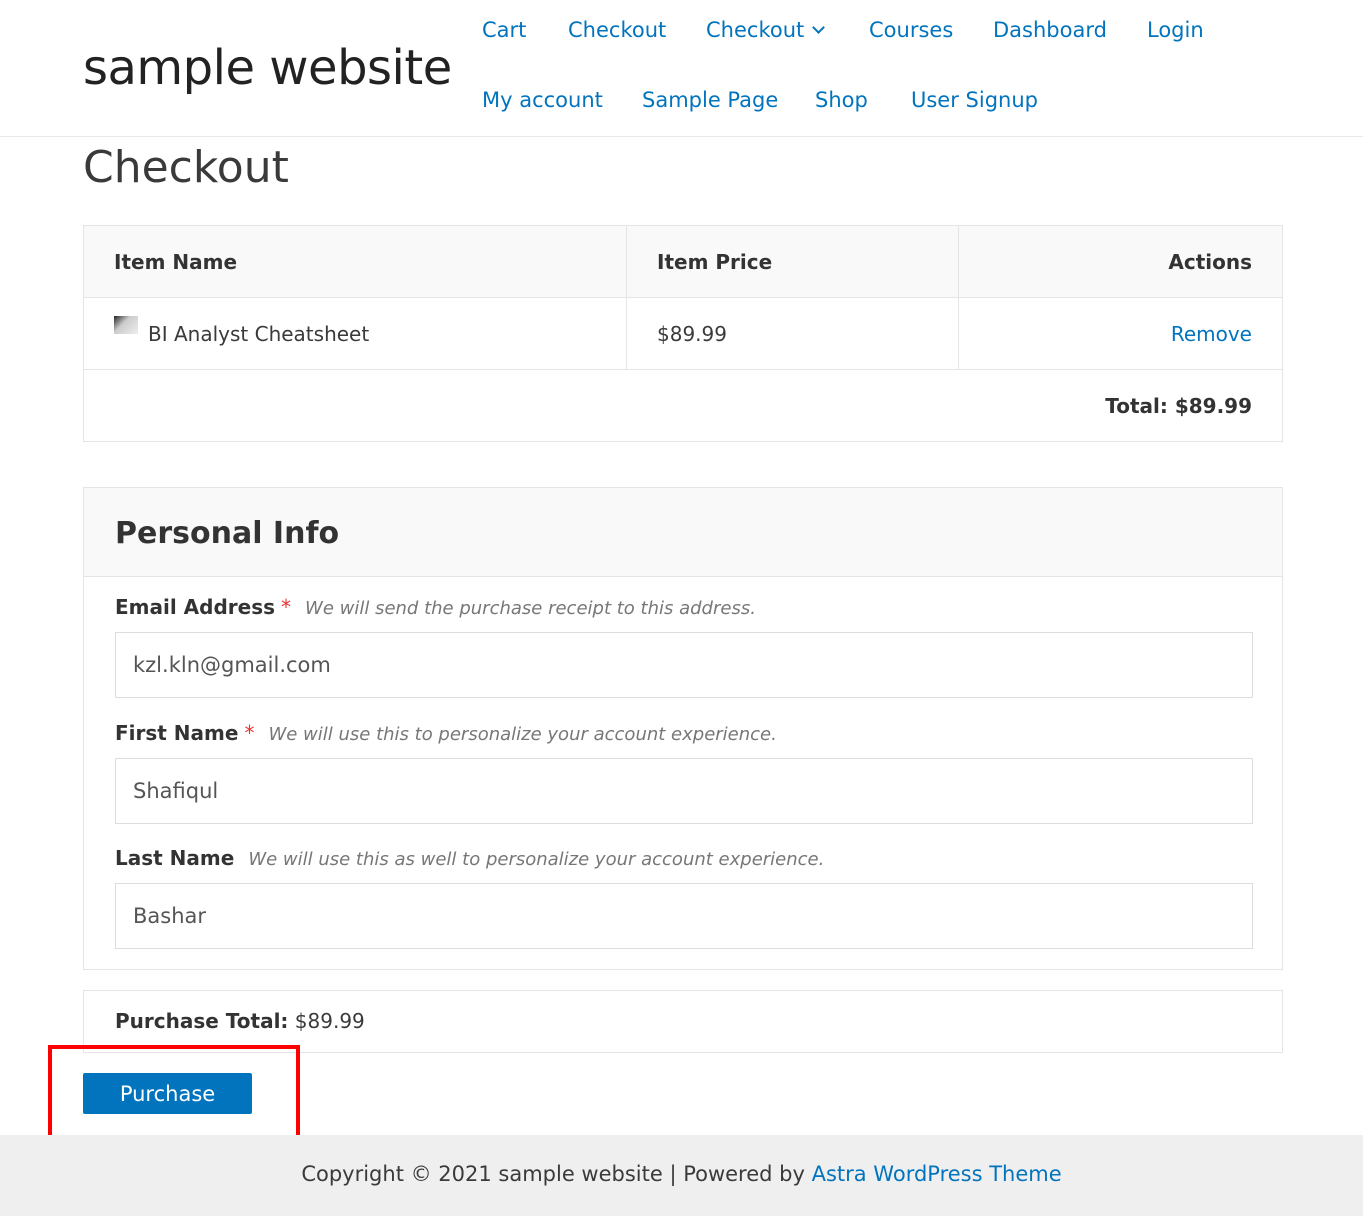  Describe the element at coordinates (683, 1021) in the screenshot. I see `purchase-total-box: Purchase Total: $89.99` at that location.